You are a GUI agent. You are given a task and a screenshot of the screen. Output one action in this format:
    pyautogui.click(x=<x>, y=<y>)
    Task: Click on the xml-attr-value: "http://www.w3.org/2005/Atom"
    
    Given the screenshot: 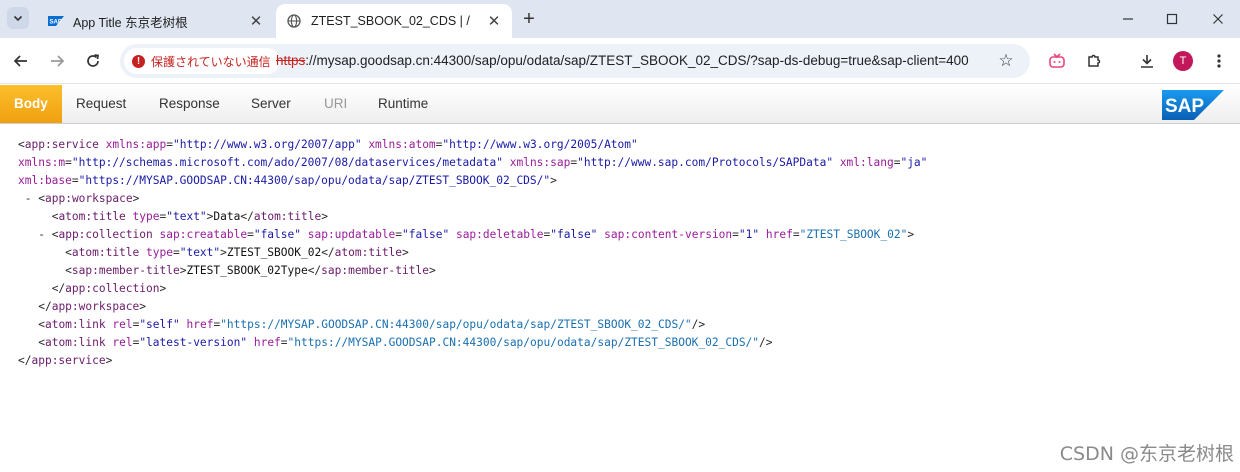 What is the action you would take?
    pyautogui.click(x=540, y=144)
    